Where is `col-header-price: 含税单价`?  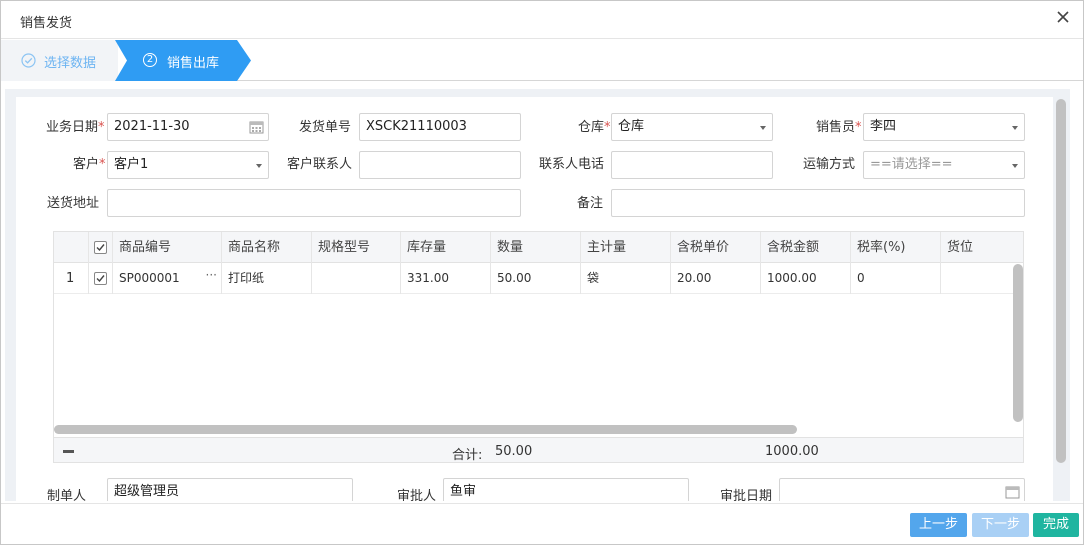 col-header-price: 含税单价 is located at coordinates (716, 247).